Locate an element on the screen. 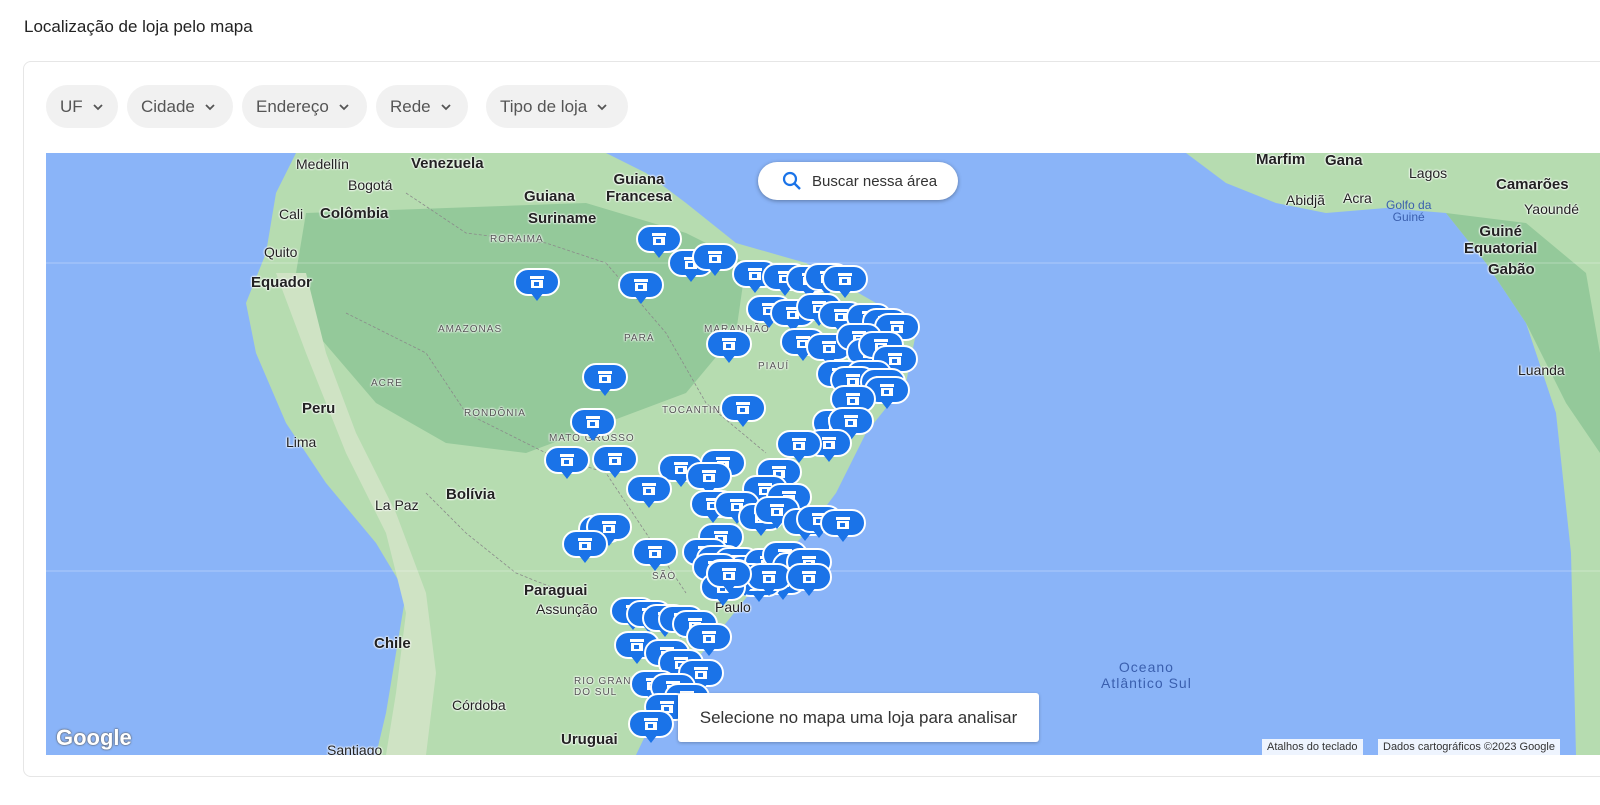 The width and height of the screenshot is (1600, 805). filter-uf-label: UF is located at coordinates (71, 106).